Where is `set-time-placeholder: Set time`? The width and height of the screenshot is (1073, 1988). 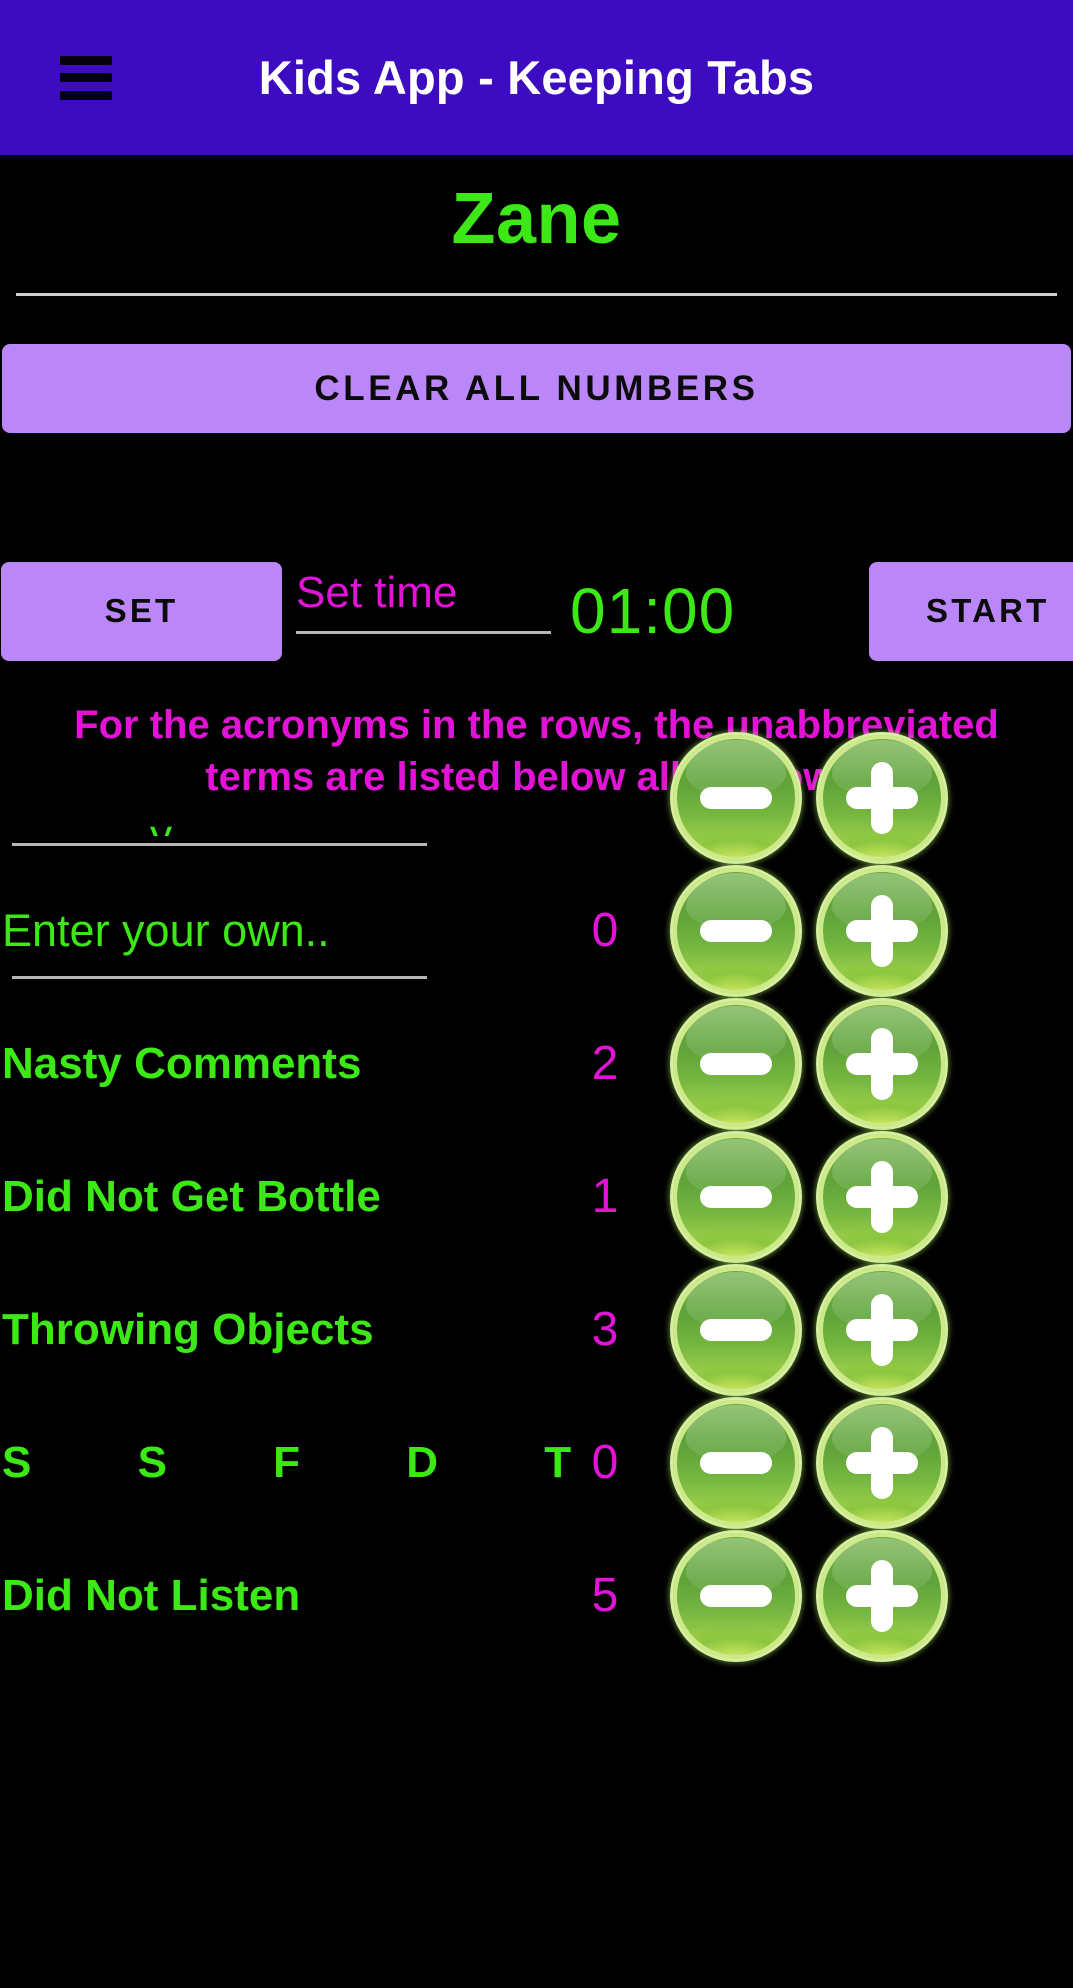
set-time-placeholder: Set time is located at coordinates (377, 592).